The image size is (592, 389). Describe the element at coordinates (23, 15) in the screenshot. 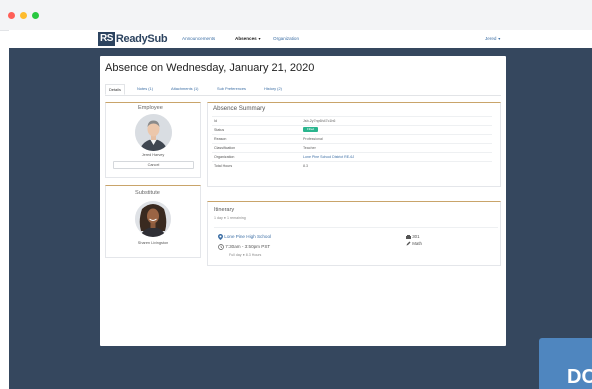

I see `minimize-window-icon` at that location.